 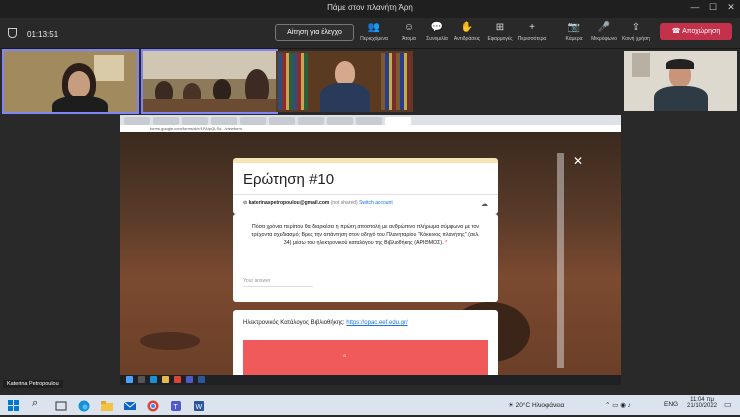 What do you see at coordinates (702, 403) in the screenshot?
I see `clock: 11:04 πμ 21/10/2022` at bounding box center [702, 403].